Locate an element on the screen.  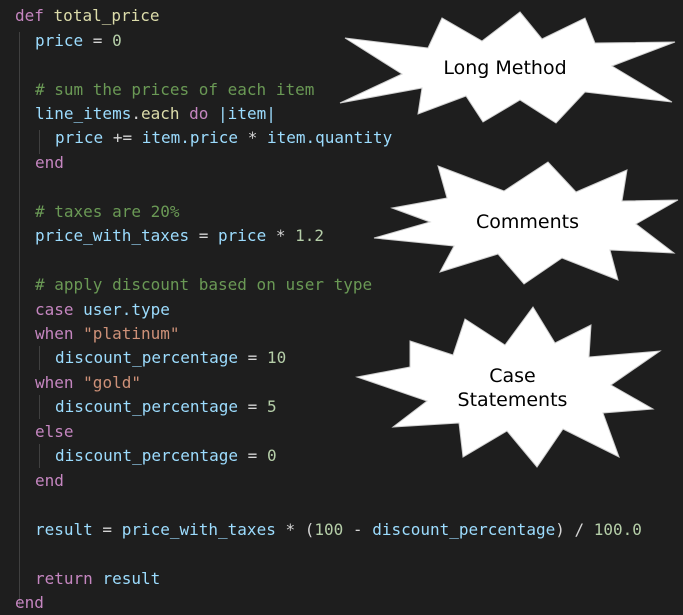
code-line-comment-tax: # taxes are 20% is located at coordinates (107, 212).